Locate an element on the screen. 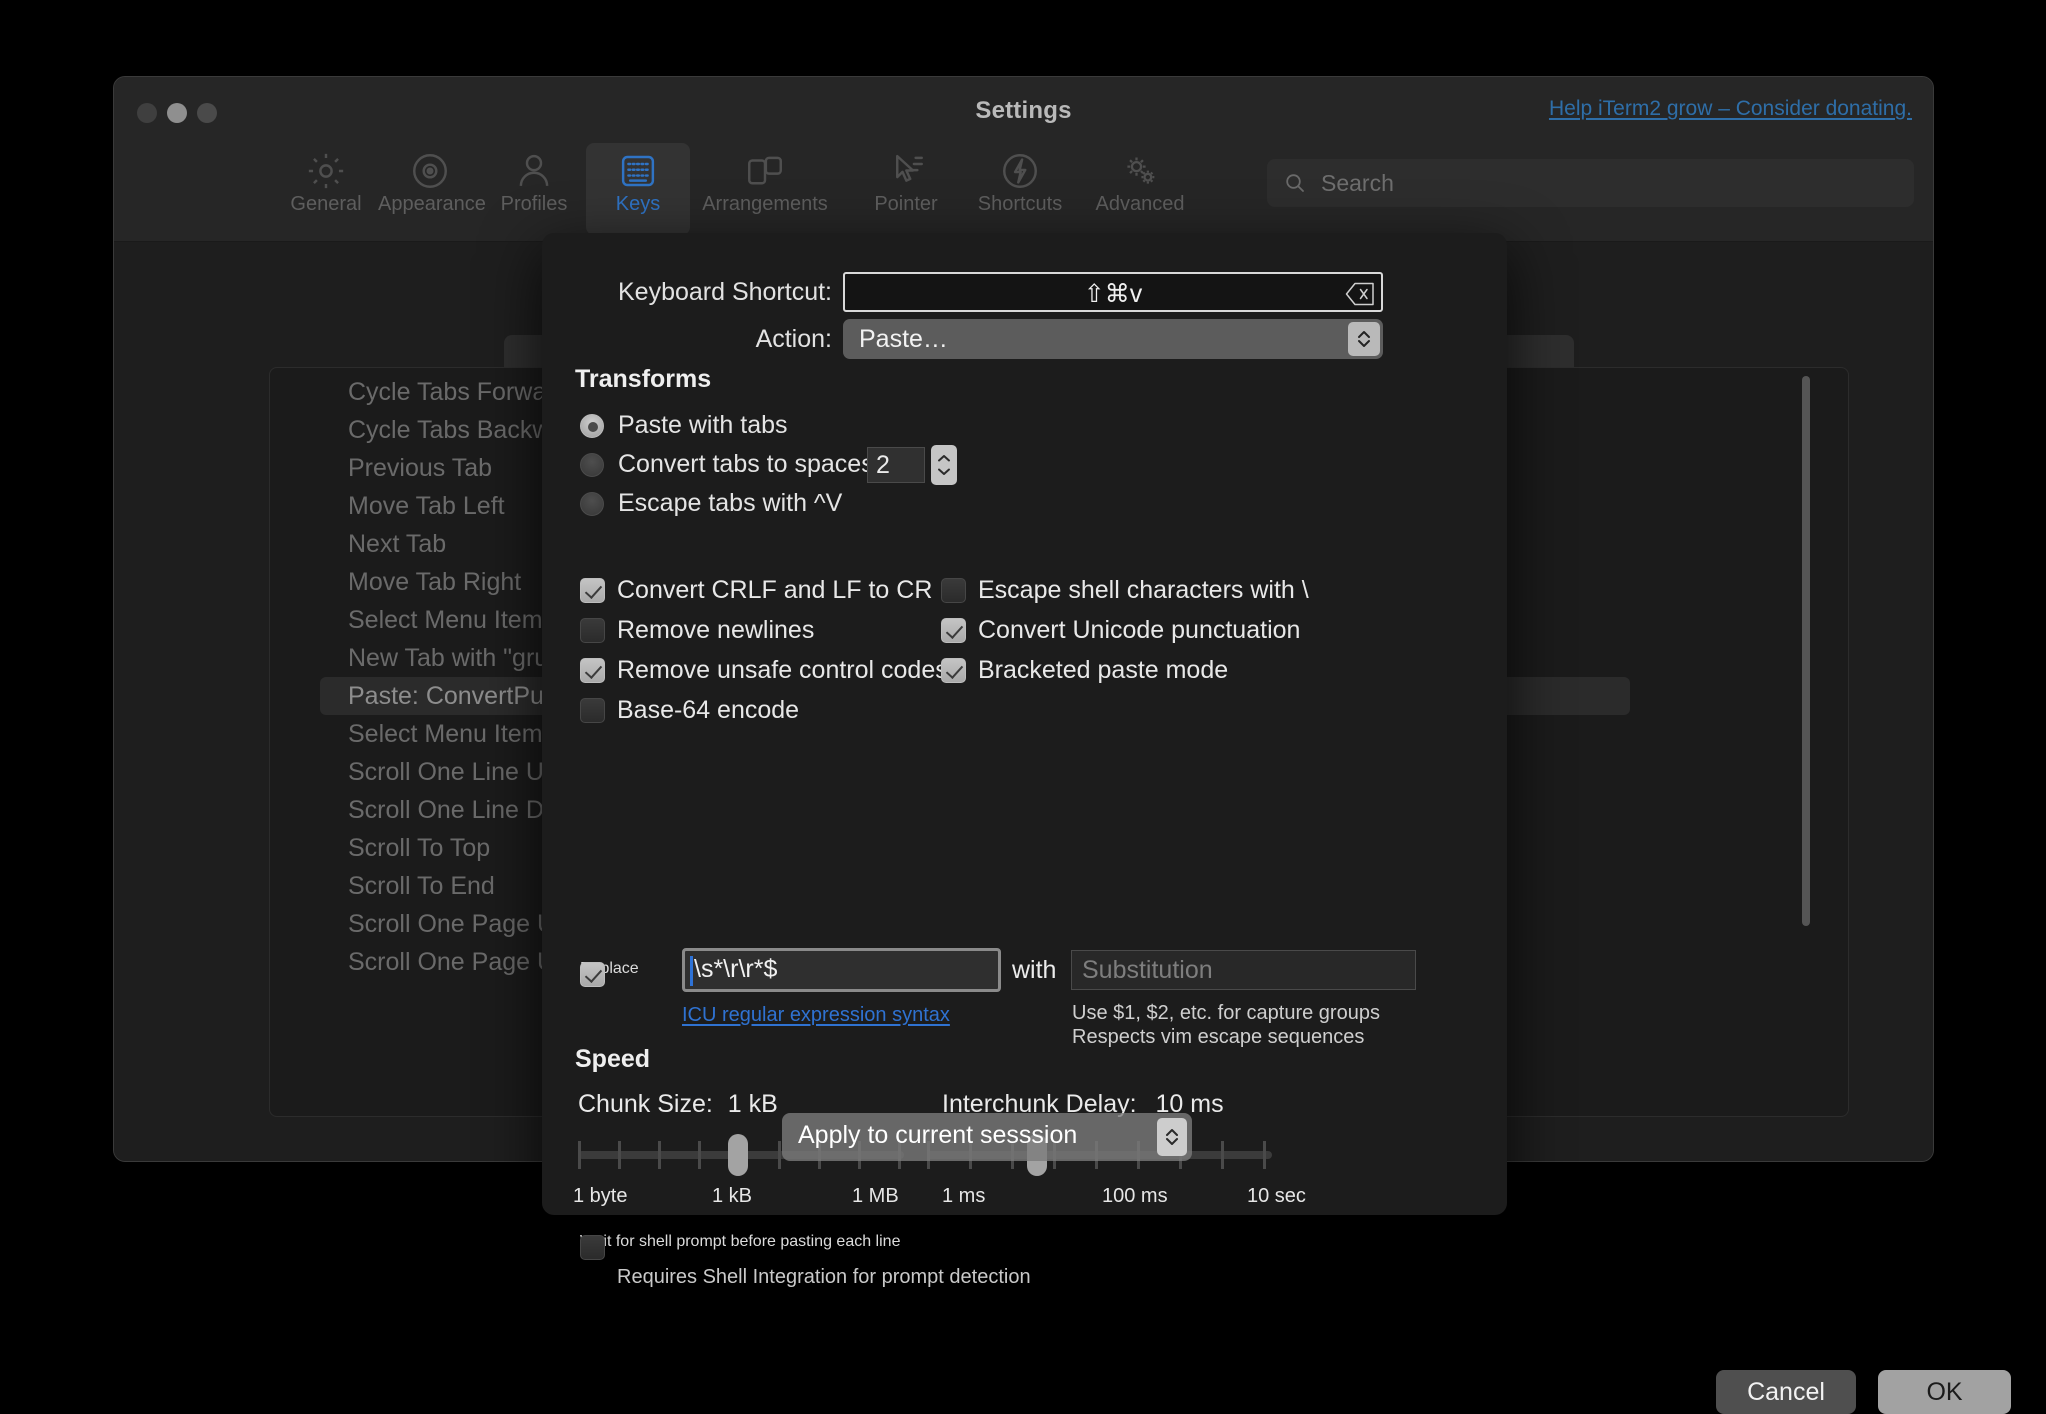  with-label: with is located at coordinates (1034, 970).